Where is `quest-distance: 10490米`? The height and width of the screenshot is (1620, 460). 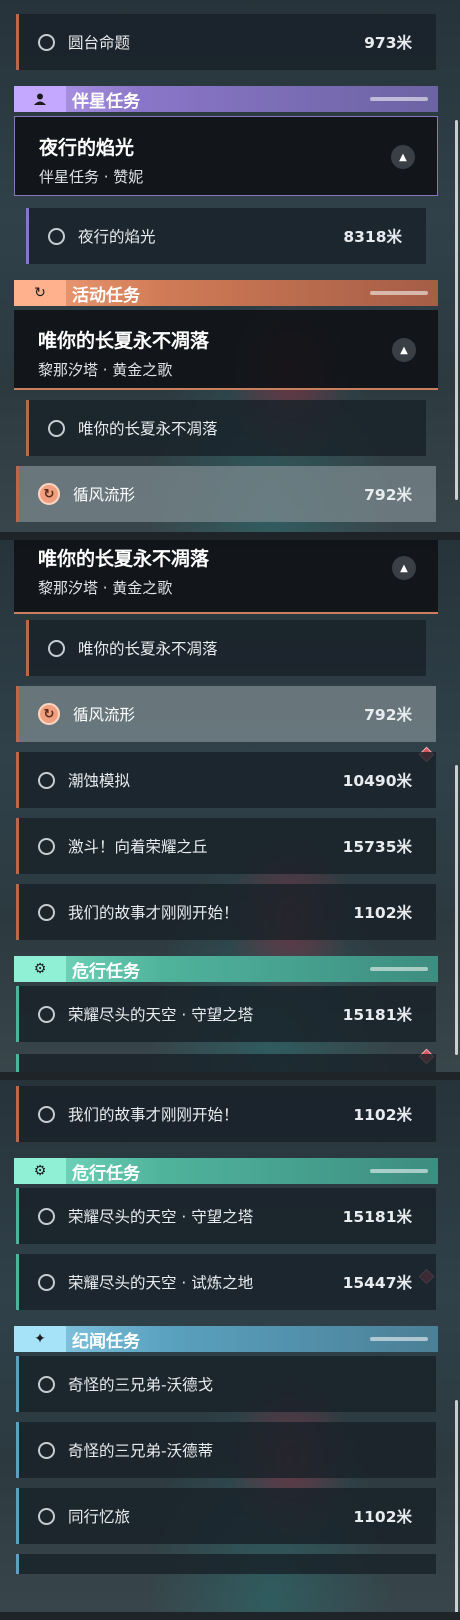 quest-distance: 10490米 is located at coordinates (377, 781).